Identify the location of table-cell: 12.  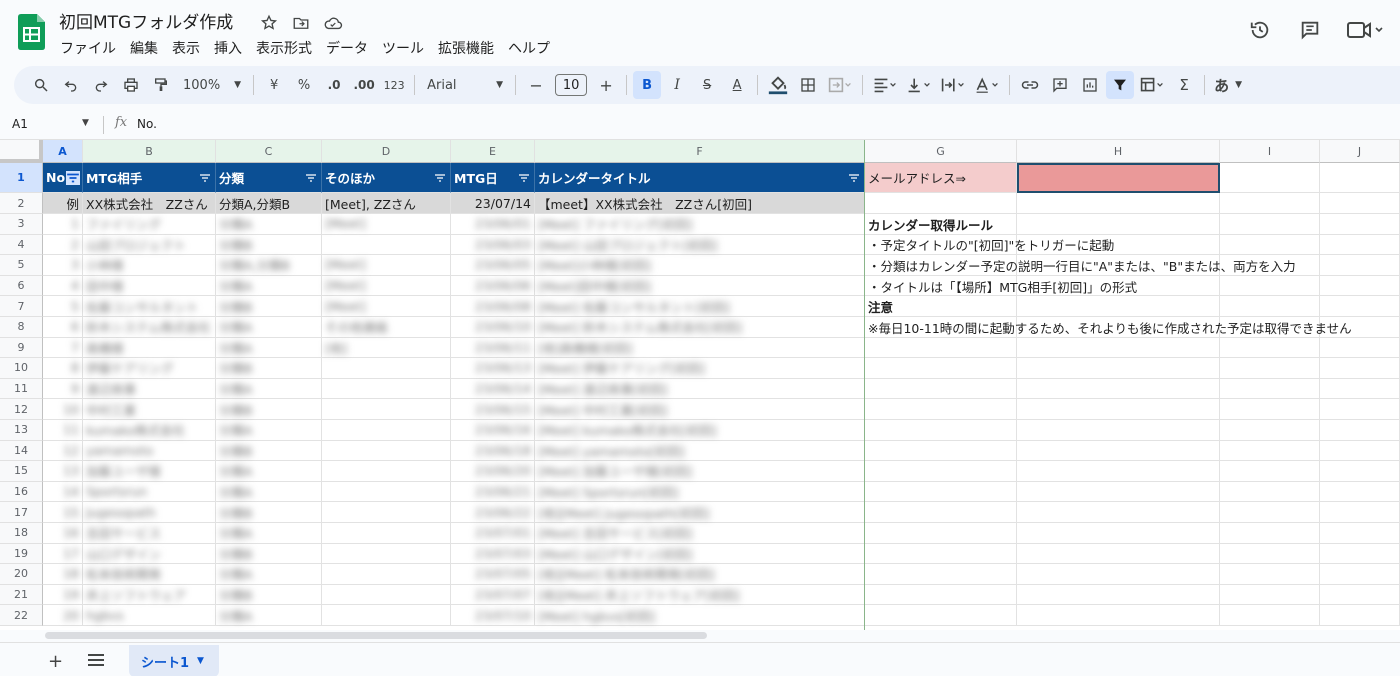
(63, 451).